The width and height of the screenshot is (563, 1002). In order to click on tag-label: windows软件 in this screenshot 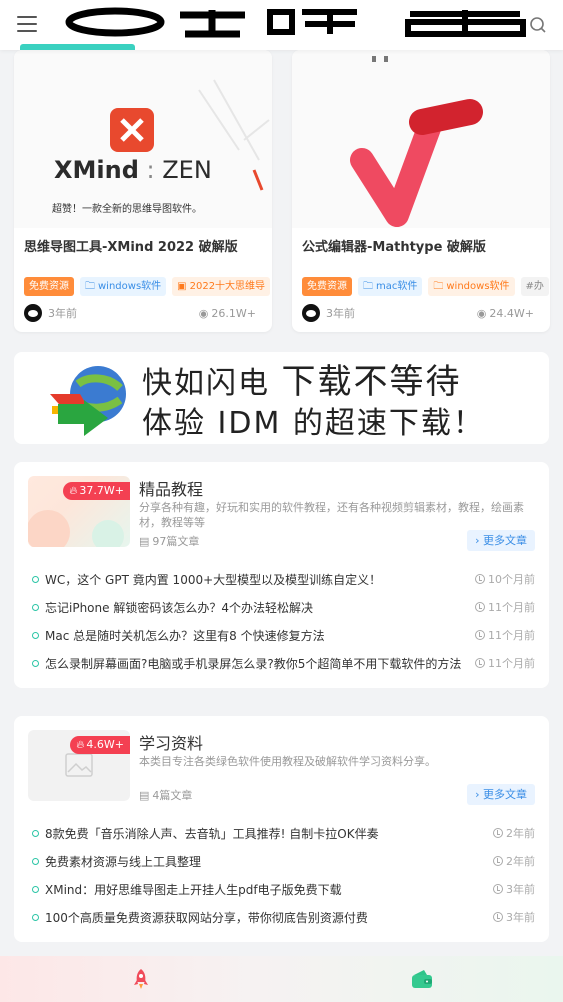, I will do `click(478, 286)`.